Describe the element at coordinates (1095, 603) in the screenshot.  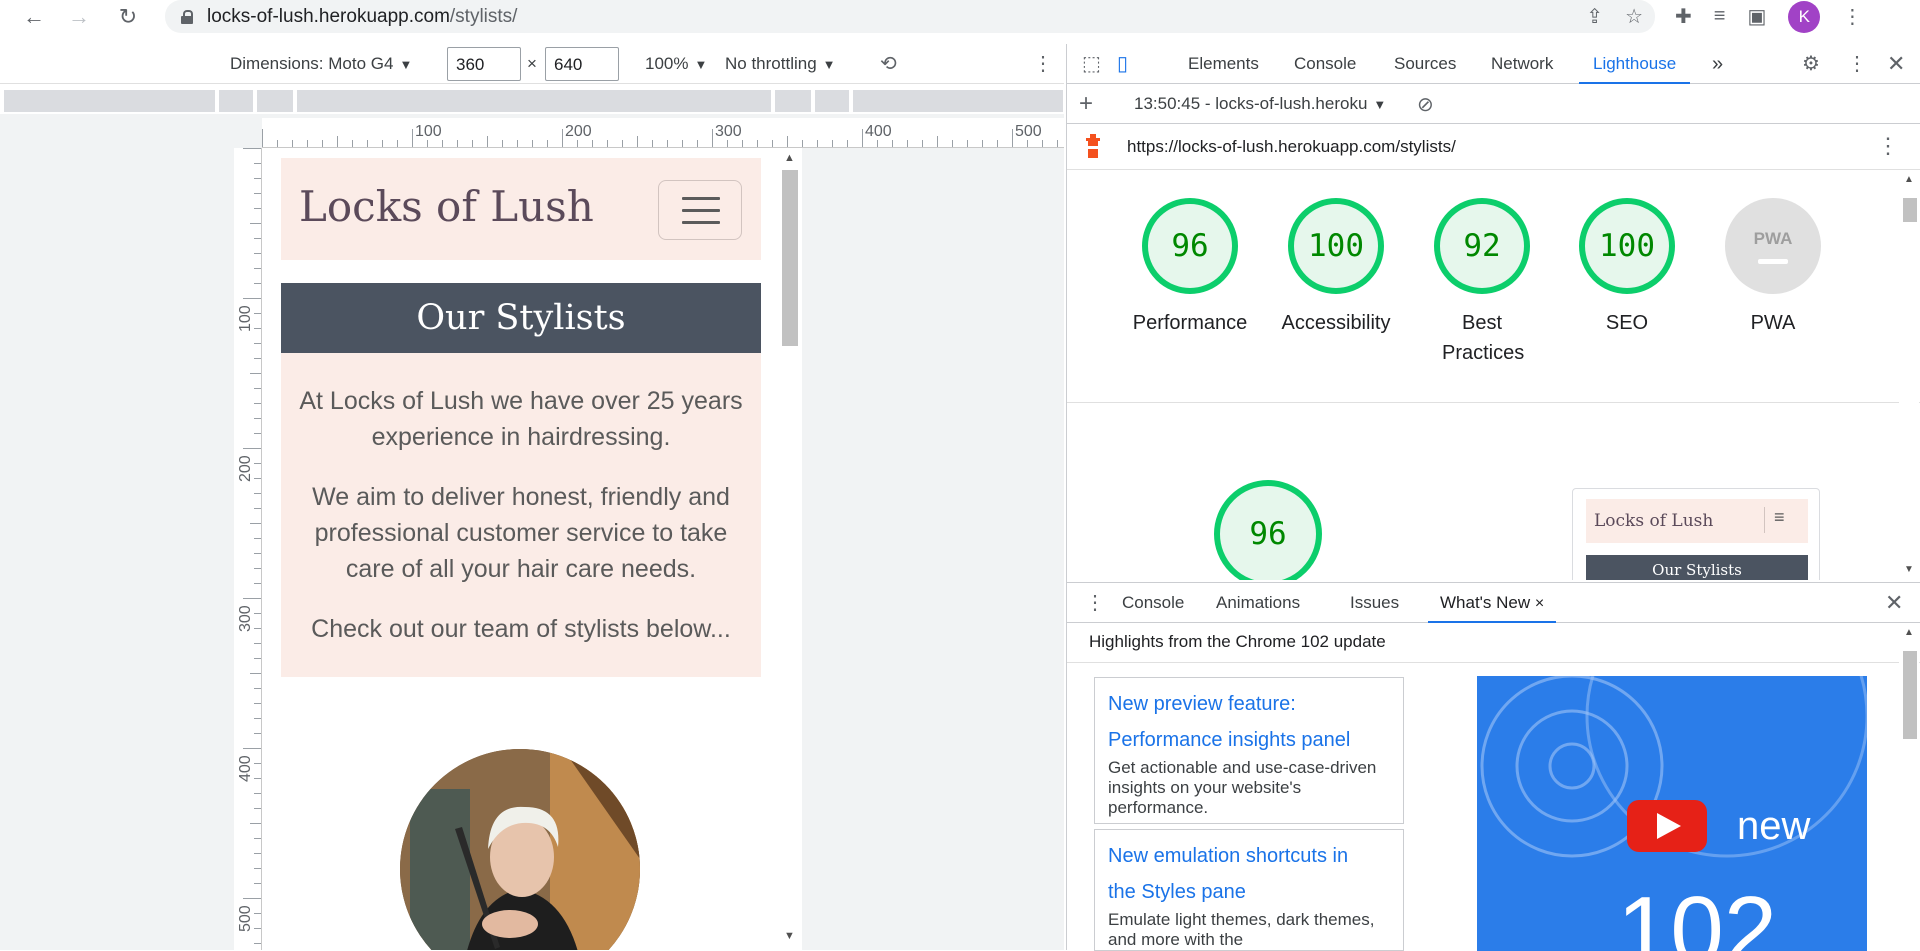
I see `drawer-menu-icon: ⋮` at that location.